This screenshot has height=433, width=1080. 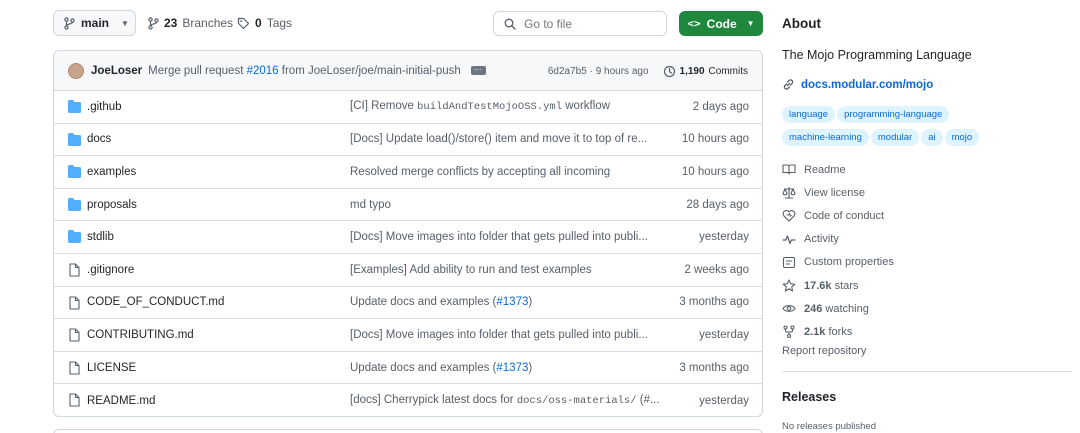 What do you see at coordinates (408, 23) in the screenshot?
I see `repo-toolbar: main ▼ 23 Branches 0 Tags <> Code ▼` at bounding box center [408, 23].